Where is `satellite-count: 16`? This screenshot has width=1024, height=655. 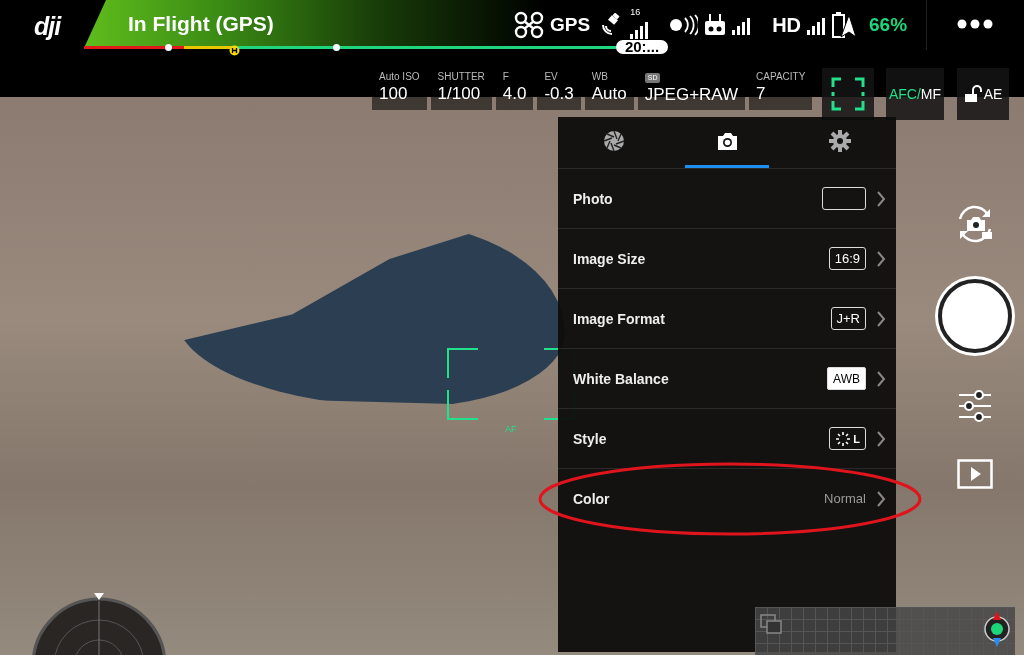 satellite-count: 16 is located at coordinates (635, 12).